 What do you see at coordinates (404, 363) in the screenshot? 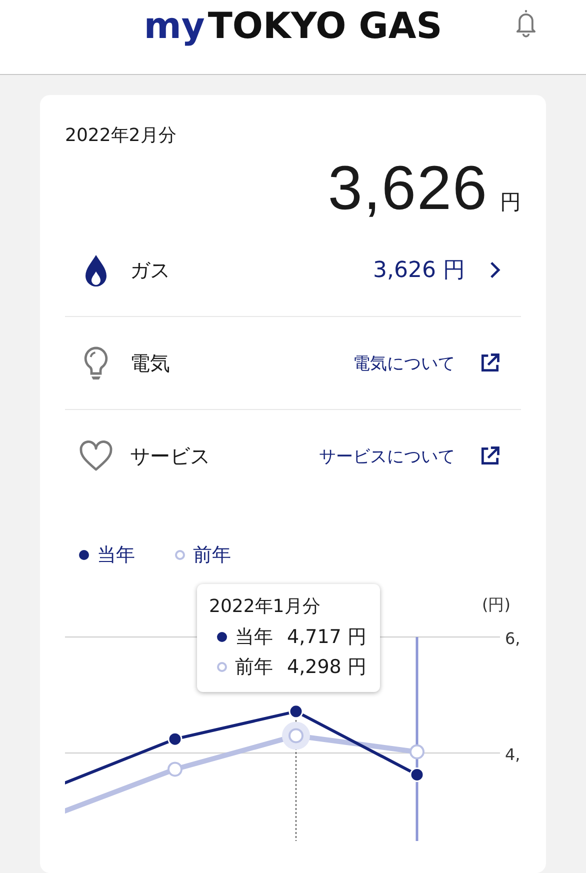
I see `service-link: 電気について` at bounding box center [404, 363].